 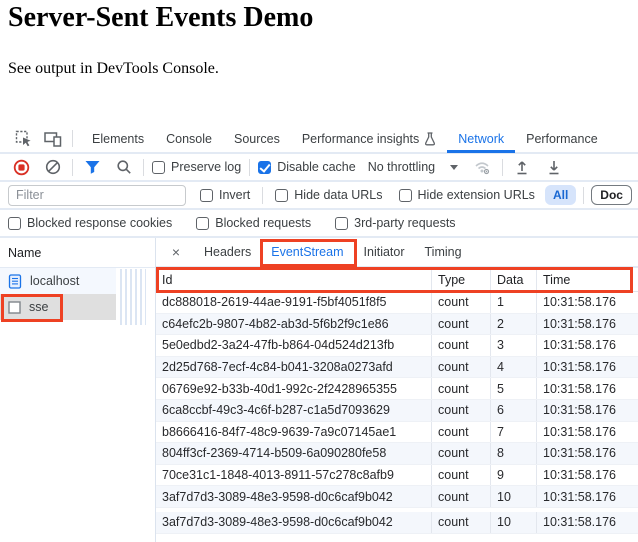 What do you see at coordinates (257, 138) in the screenshot?
I see `tab-sources: Sources` at bounding box center [257, 138].